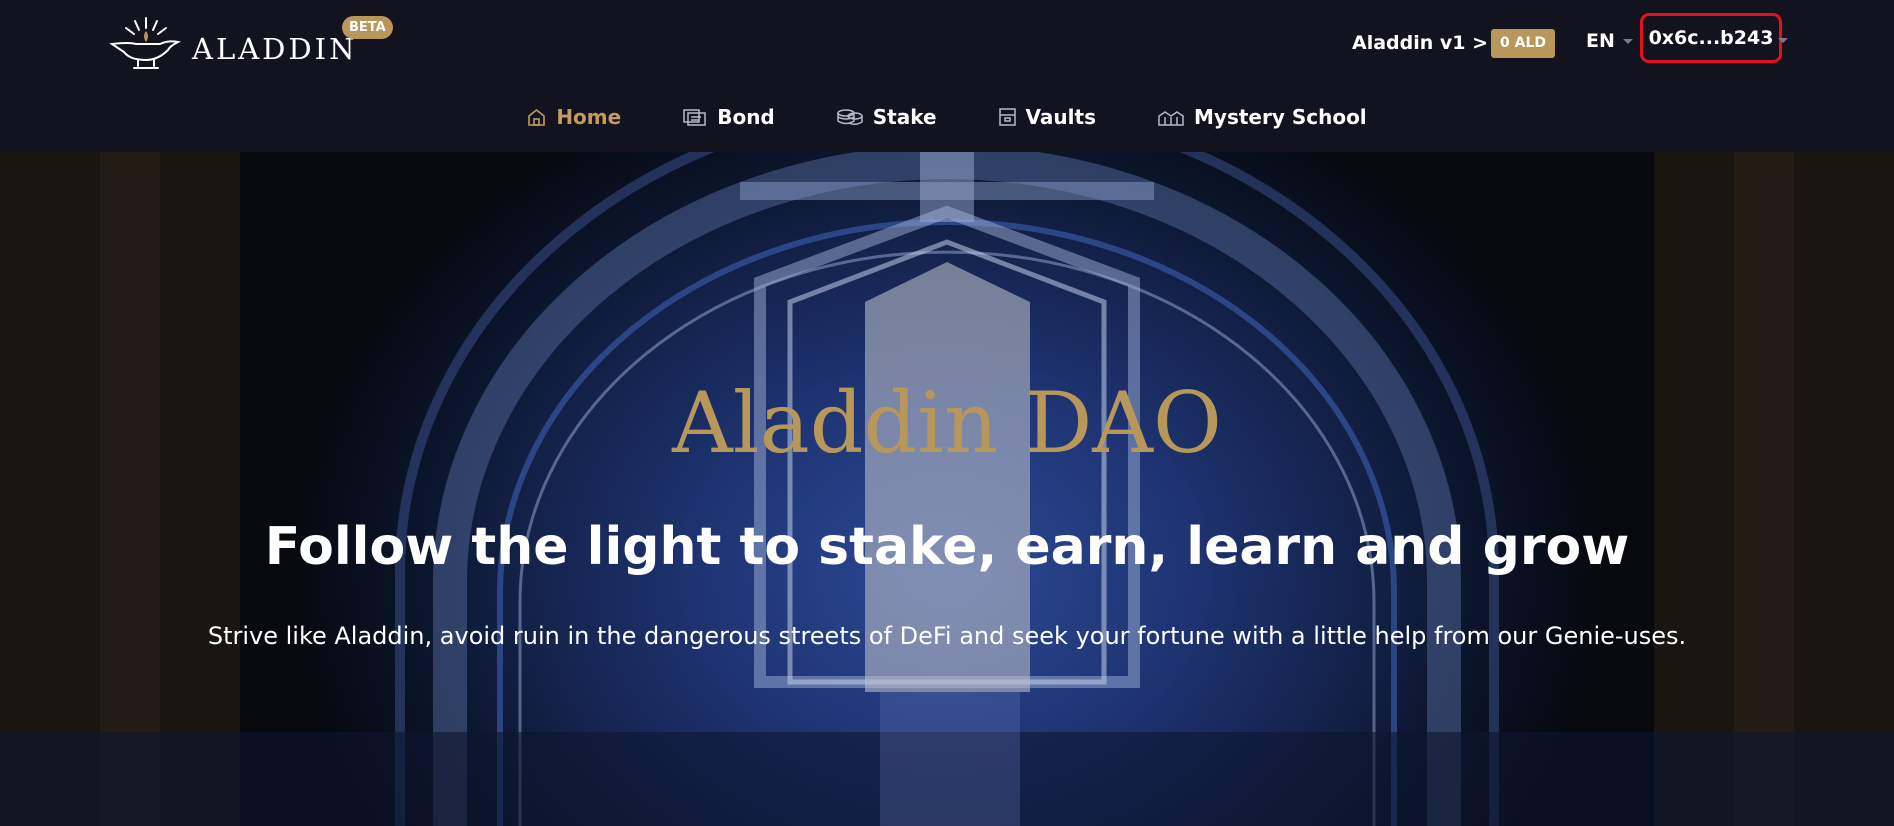 The image size is (1894, 826). What do you see at coordinates (1523, 43) in the screenshot?
I see `ald-balance-badge: 0 ALD` at bounding box center [1523, 43].